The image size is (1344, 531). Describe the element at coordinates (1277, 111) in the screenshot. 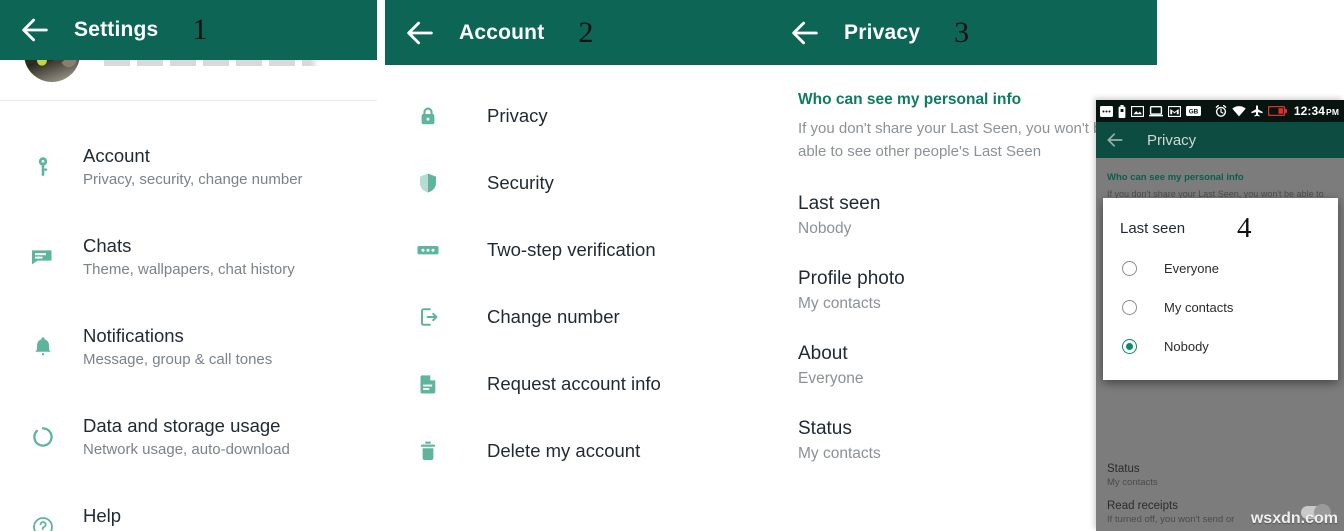

I see `low-battery-icon` at that location.